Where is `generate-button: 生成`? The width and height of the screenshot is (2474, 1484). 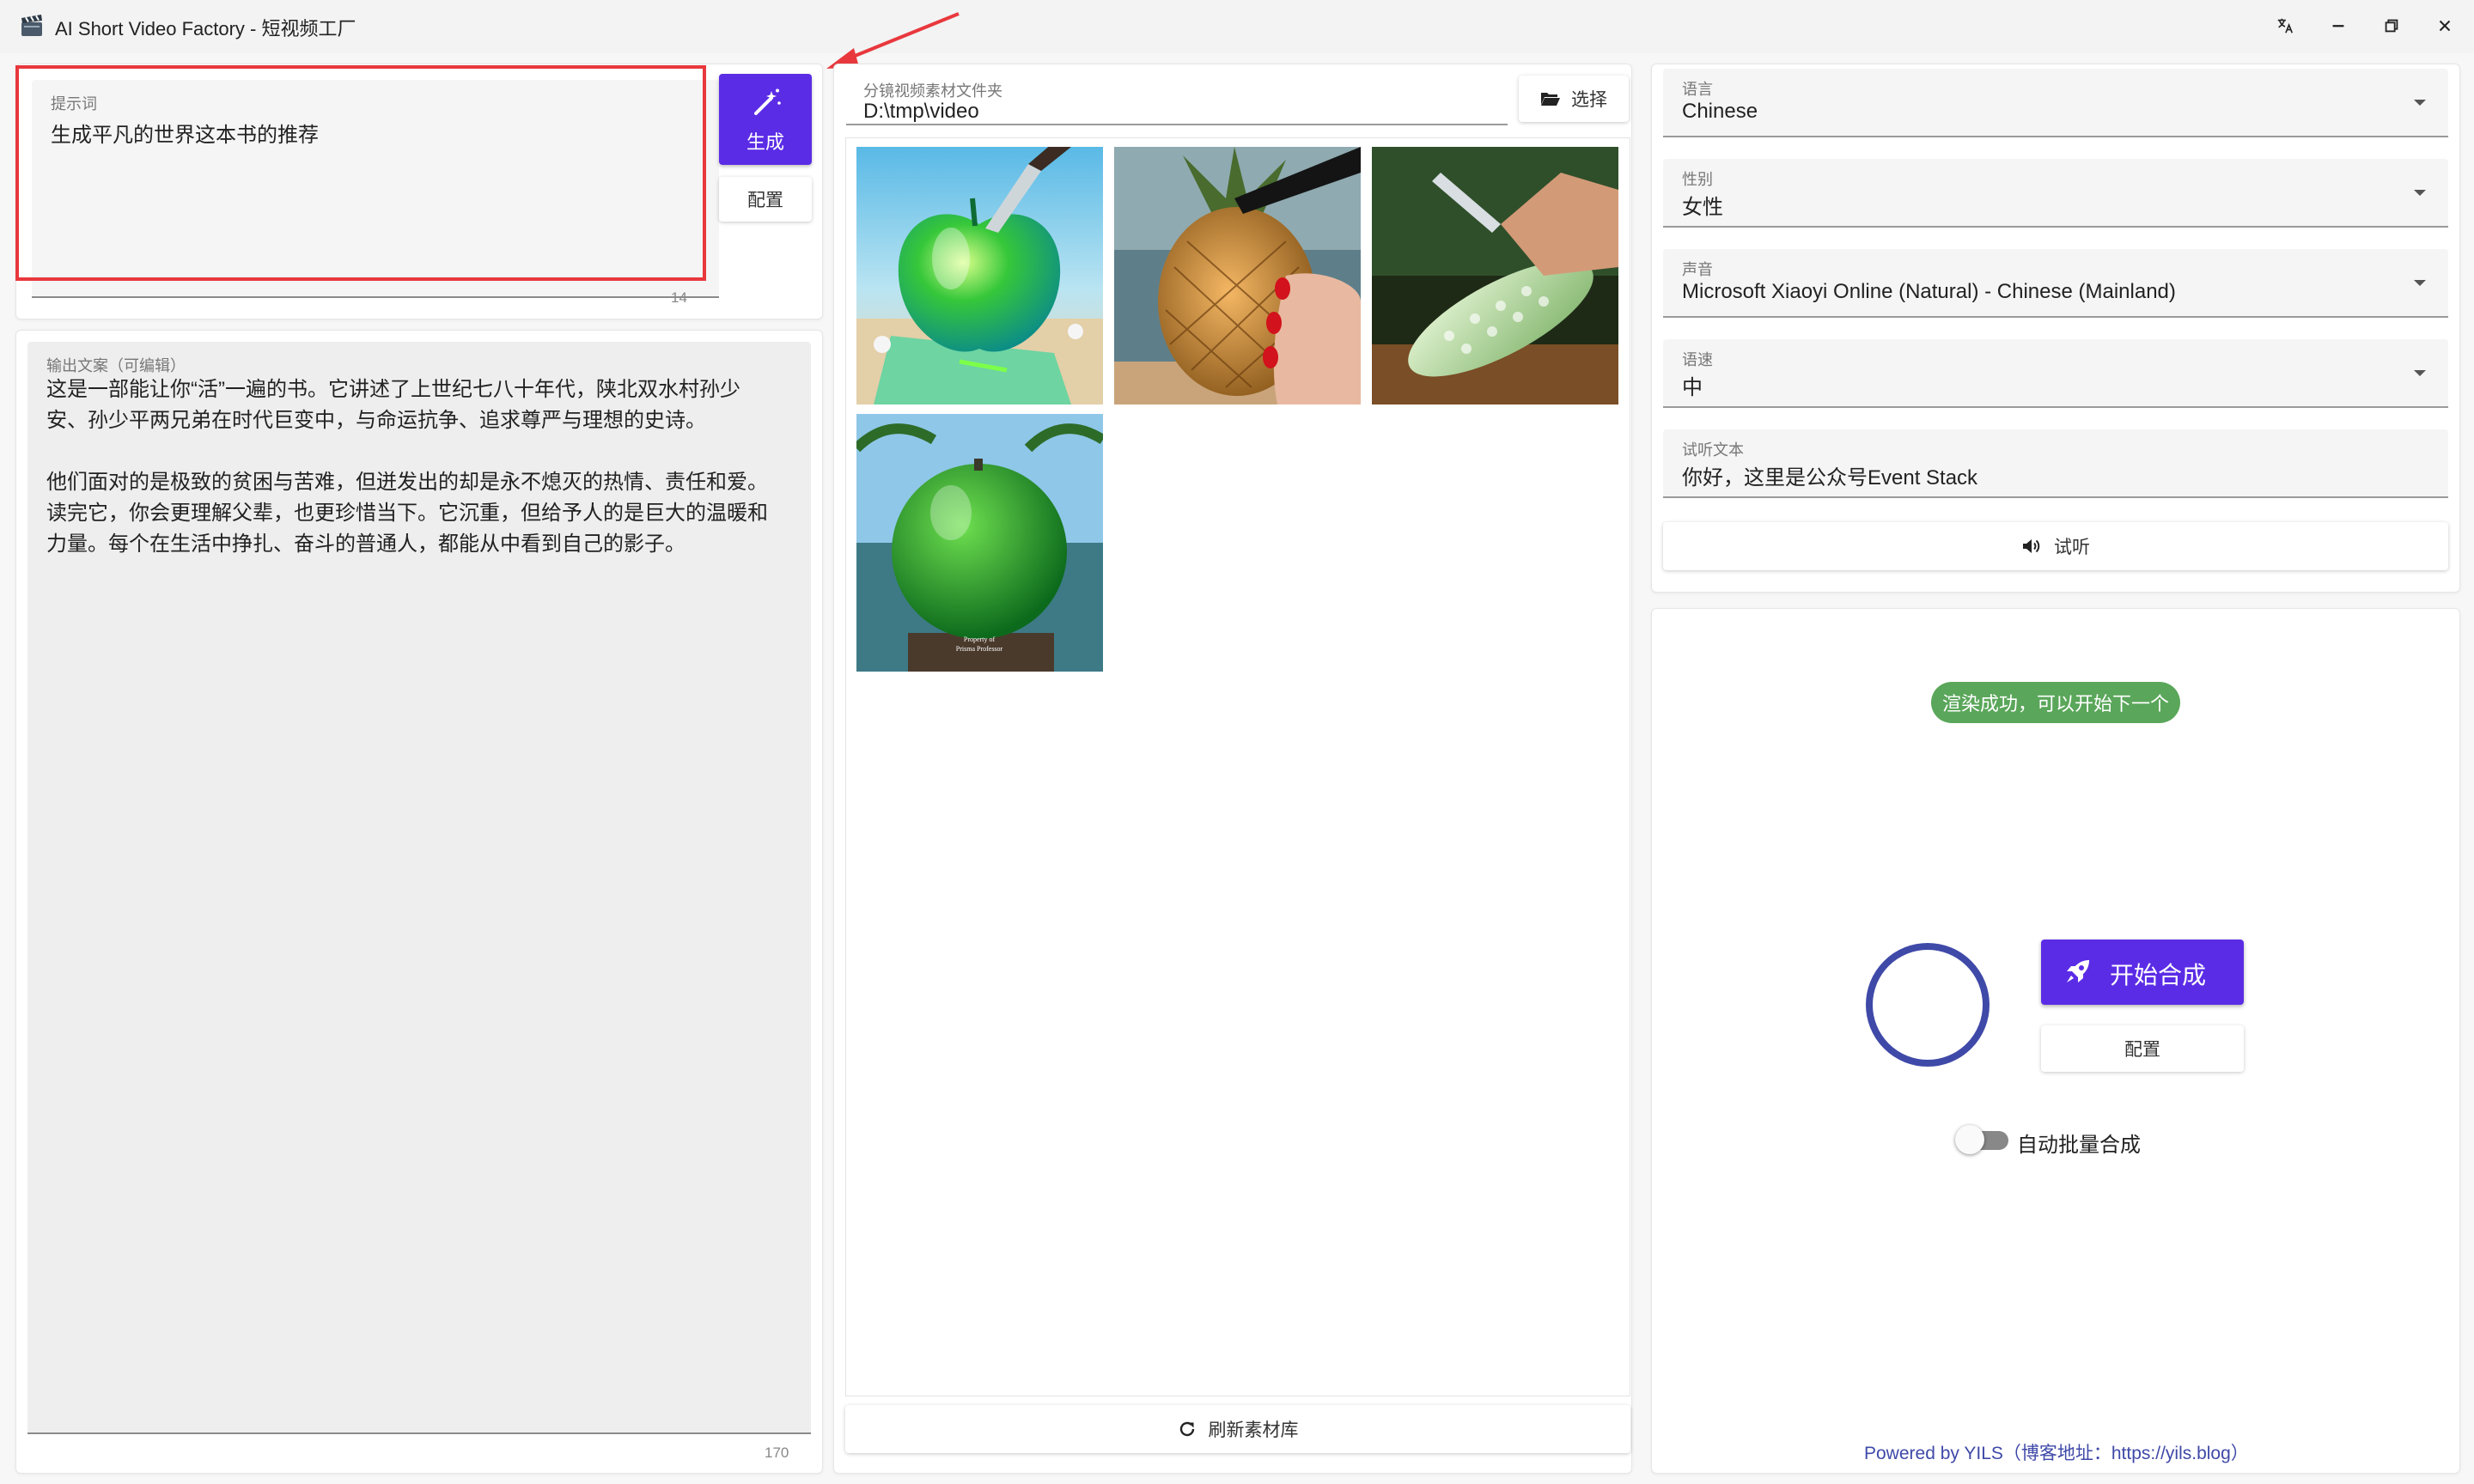 generate-button: 生成 is located at coordinates (765, 120).